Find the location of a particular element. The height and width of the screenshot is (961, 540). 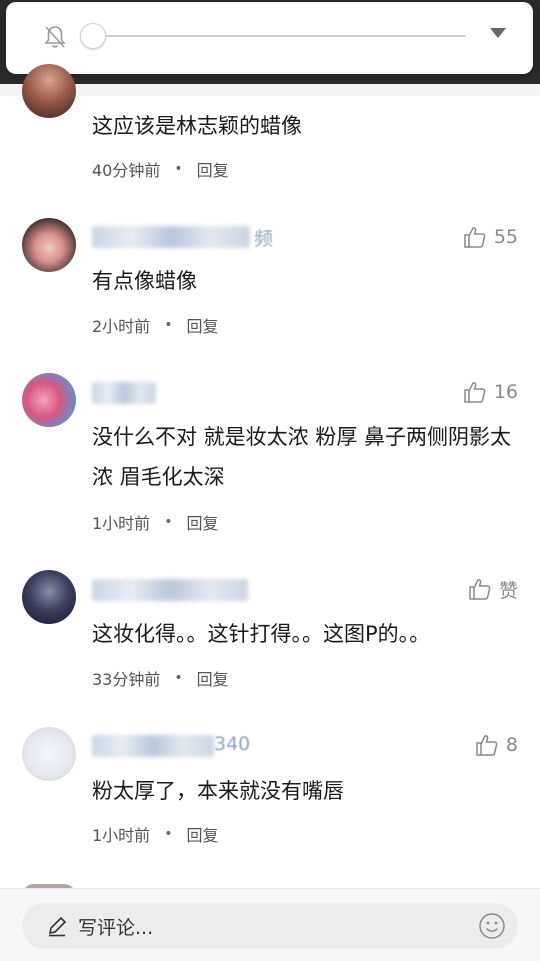

like-label: 赞 is located at coordinates (508, 590).